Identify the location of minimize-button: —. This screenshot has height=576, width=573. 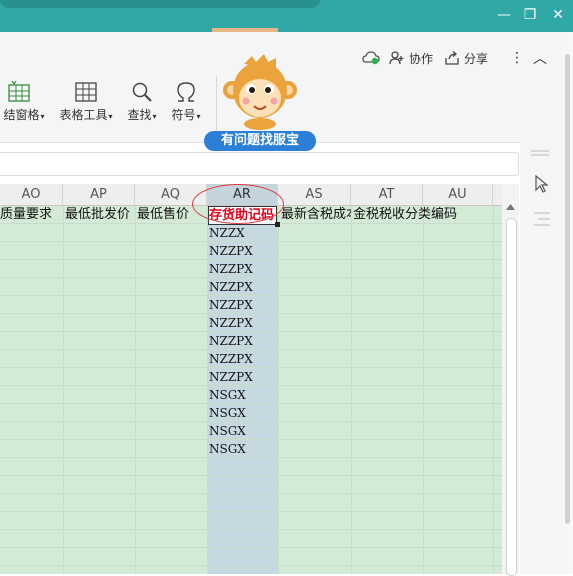
(504, 15).